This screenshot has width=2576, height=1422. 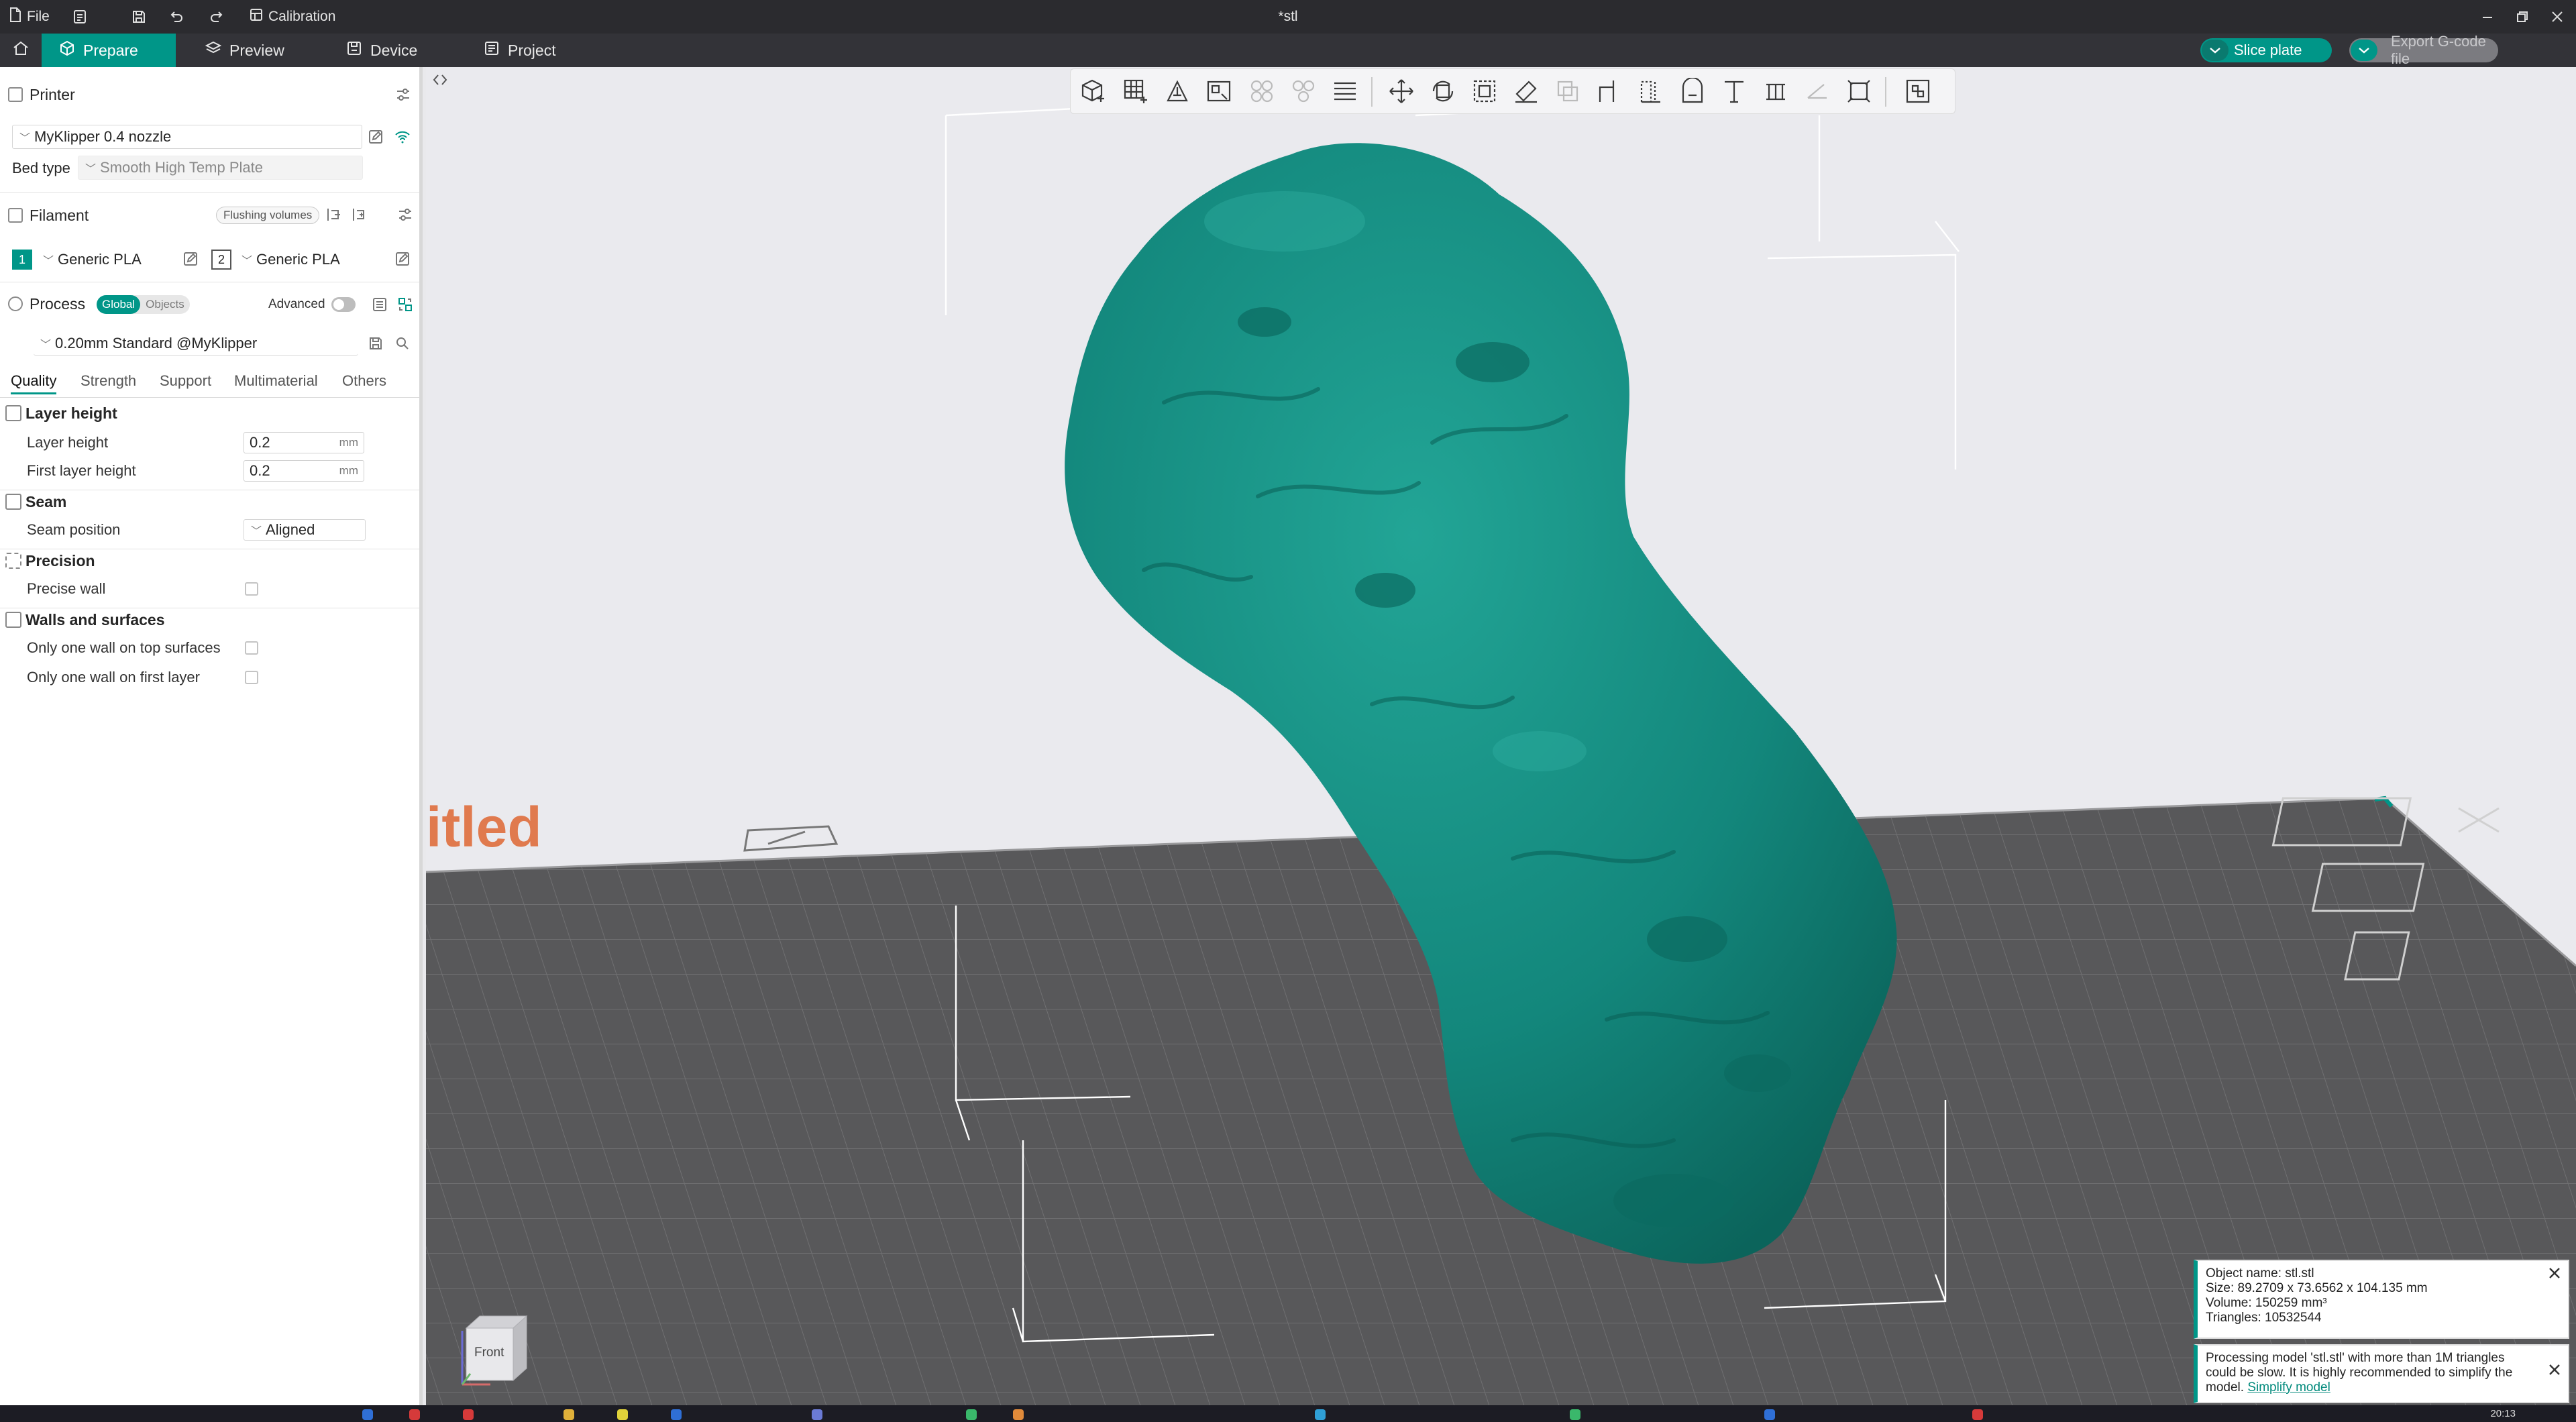 I want to click on filament-settings-icon, so click(x=405, y=214).